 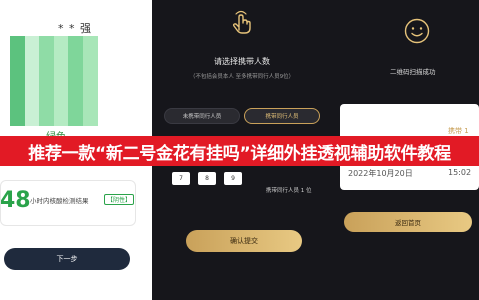 What do you see at coordinates (181, 178) in the screenshot?
I see `keypad-key: 7` at bounding box center [181, 178].